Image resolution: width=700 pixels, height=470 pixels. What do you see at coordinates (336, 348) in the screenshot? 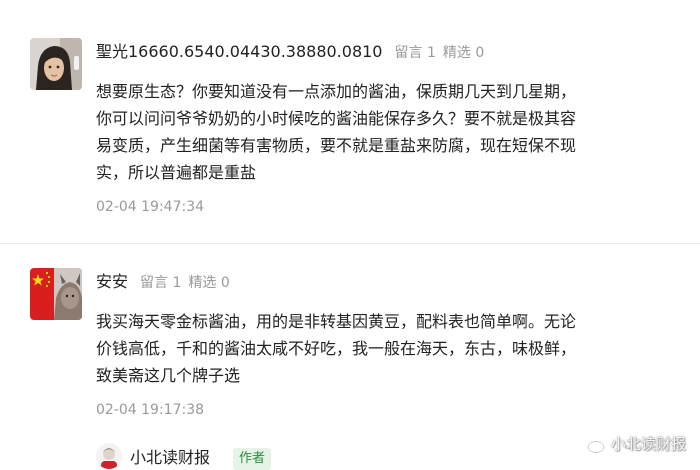
I see `comment-line: 价钱高低，千和的酱油太咸不好吃，我一般在海天，东古，味极鲜，` at bounding box center [336, 348].